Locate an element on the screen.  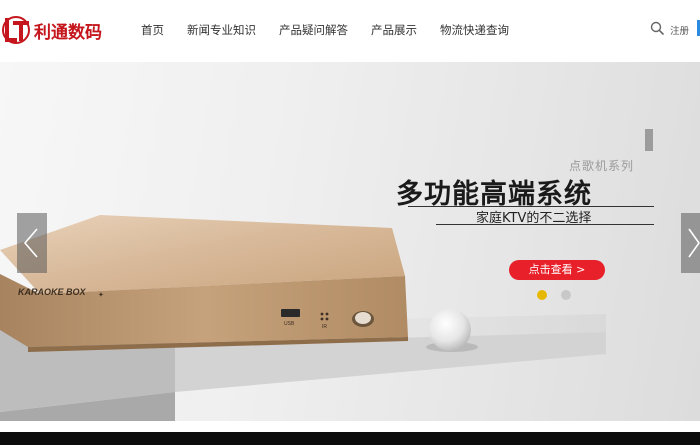
ir-label: IR is located at coordinates (324, 327).